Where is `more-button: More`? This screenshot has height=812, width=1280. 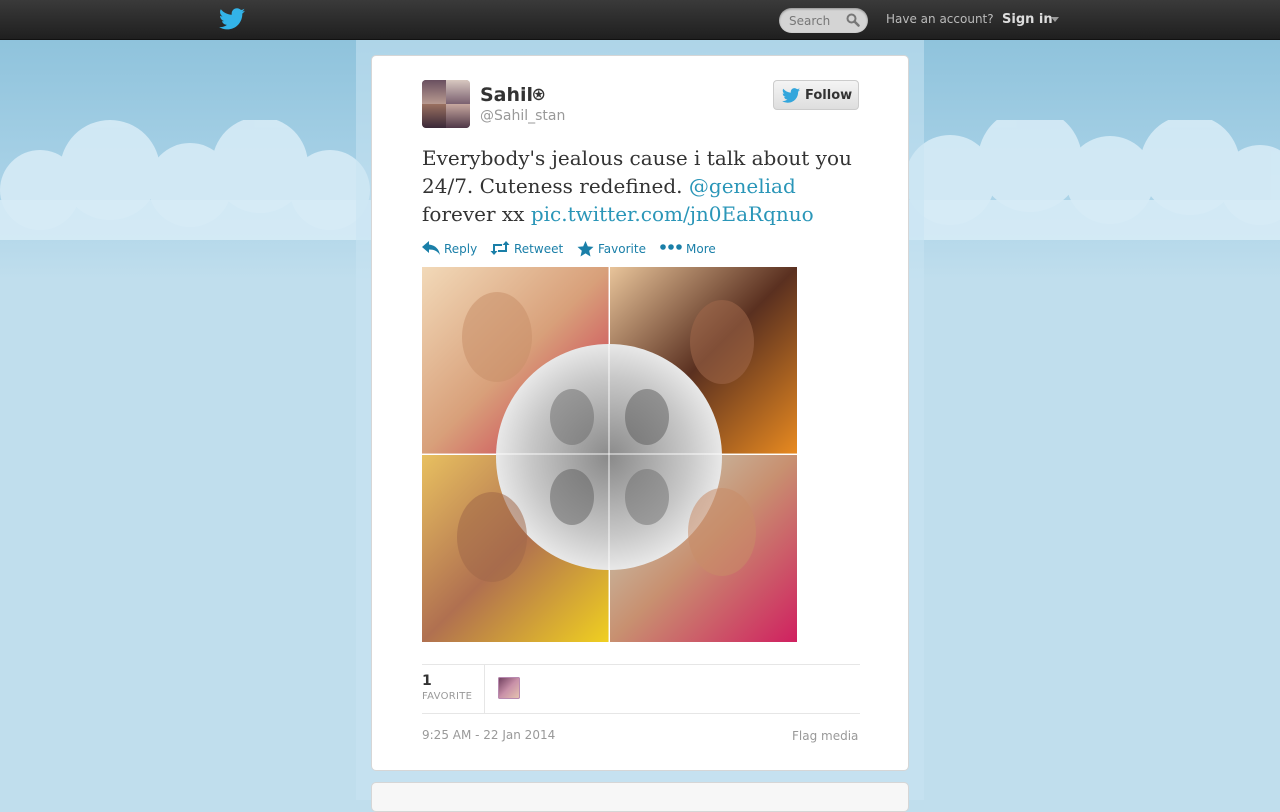
more-button: More is located at coordinates (688, 249).